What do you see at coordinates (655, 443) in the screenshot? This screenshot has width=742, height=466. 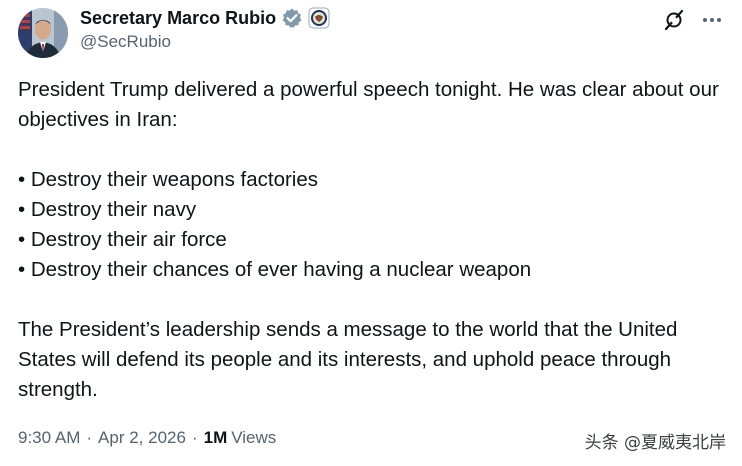 I see `source-watermark: 头条 @夏威夷北岸` at bounding box center [655, 443].